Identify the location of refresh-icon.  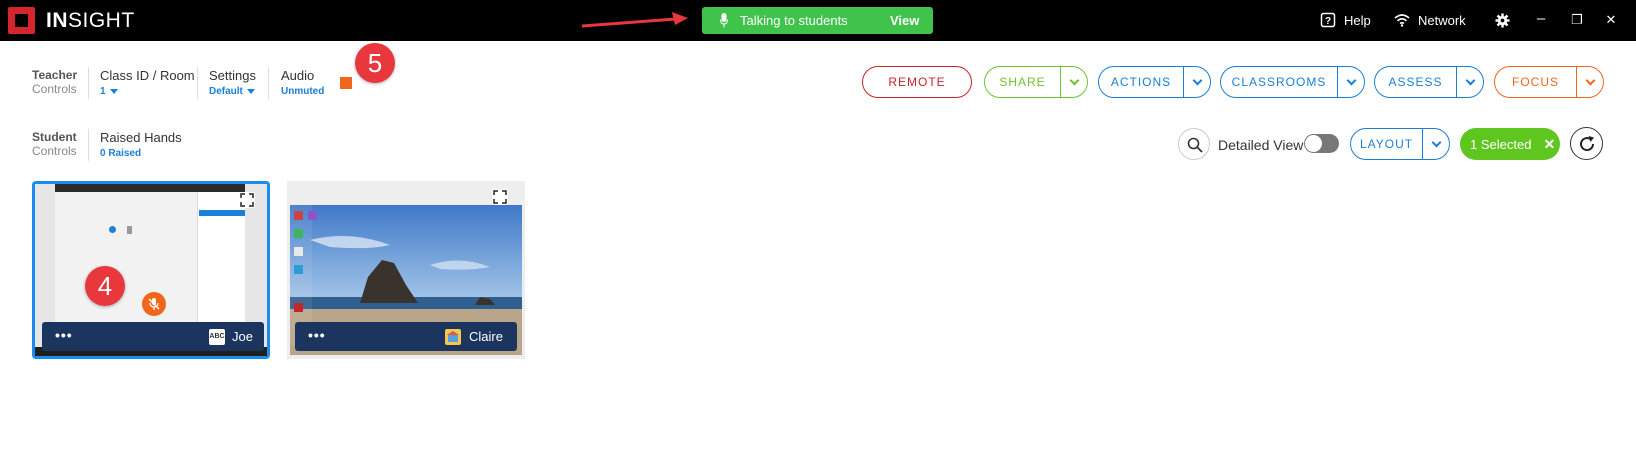
(1587, 144).